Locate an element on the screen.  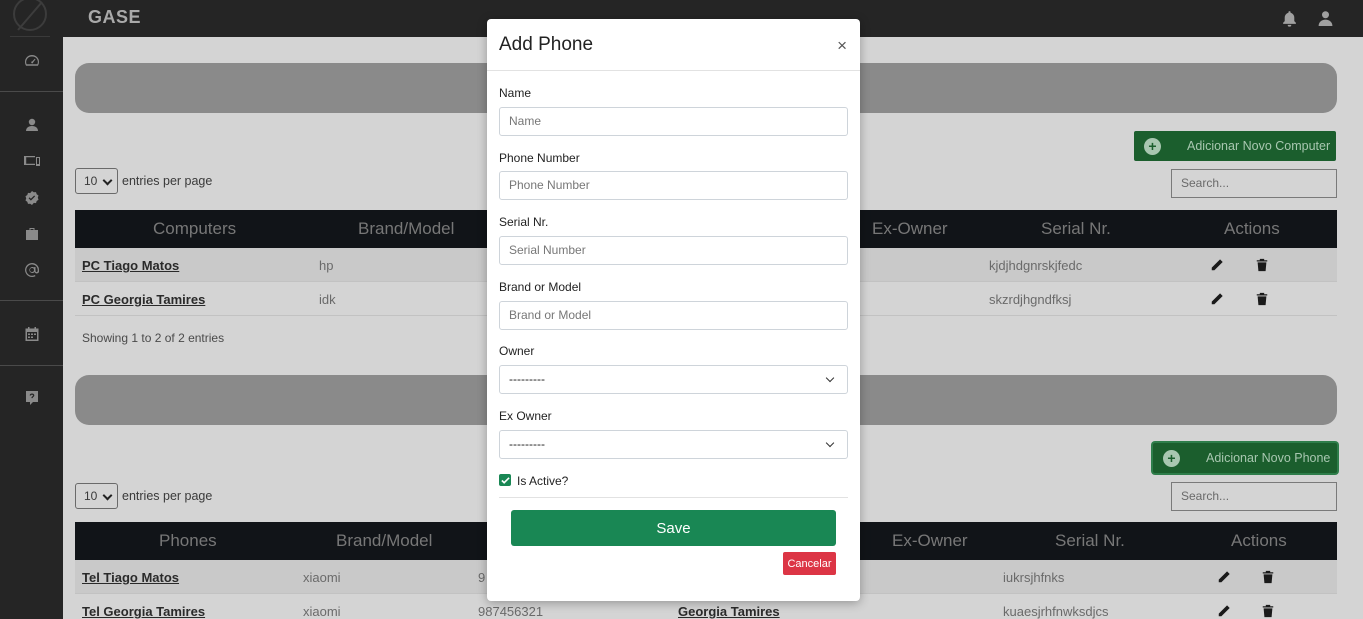
close-icon: × is located at coordinates (842, 45).